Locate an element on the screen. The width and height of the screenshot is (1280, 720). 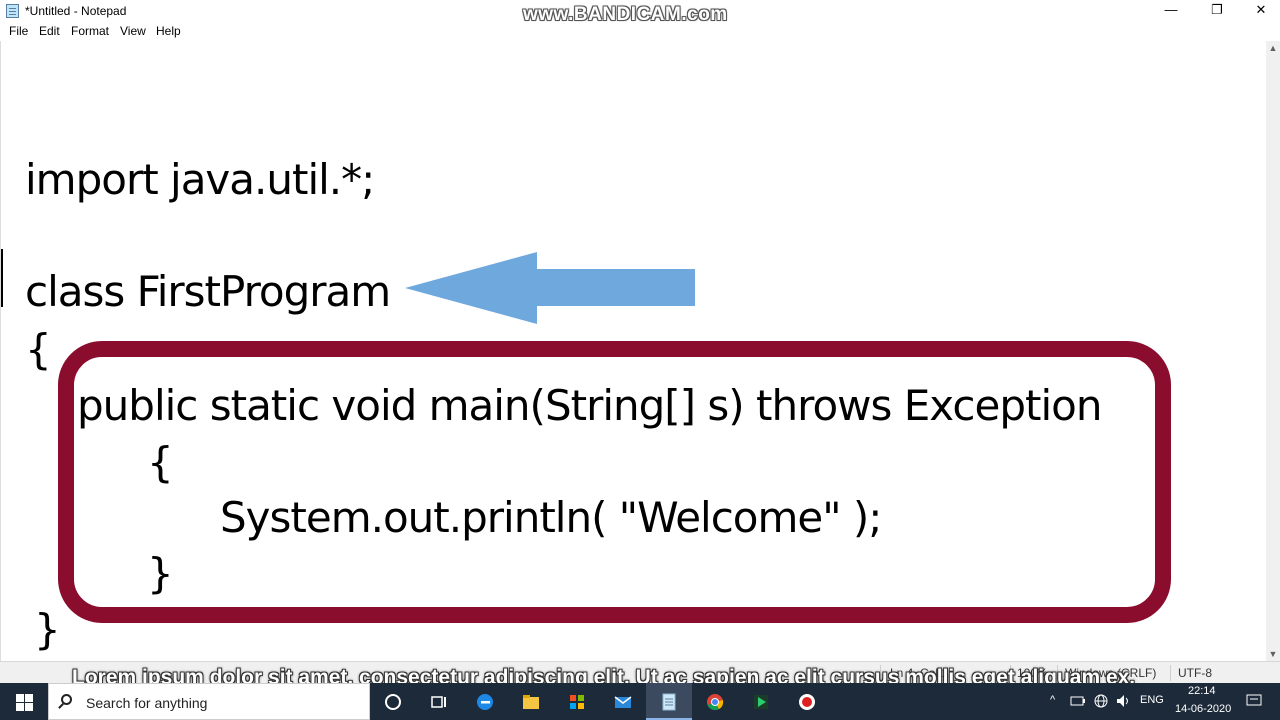
task-view-button is located at coordinates (439, 701).